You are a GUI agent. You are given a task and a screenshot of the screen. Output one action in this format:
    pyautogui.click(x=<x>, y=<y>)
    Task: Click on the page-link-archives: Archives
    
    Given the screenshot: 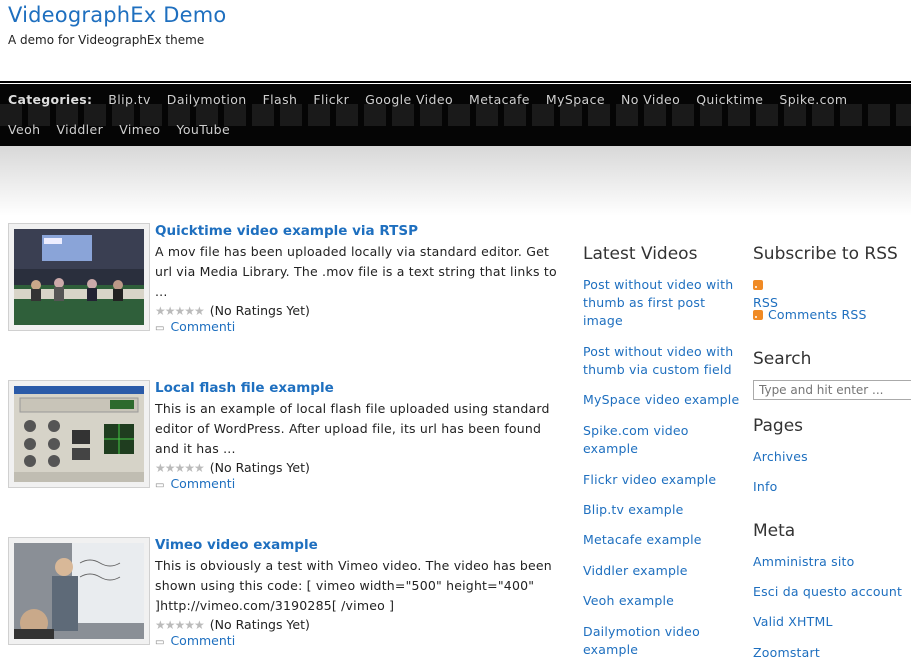 What is the action you would take?
    pyautogui.click(x=780, y=457)
    